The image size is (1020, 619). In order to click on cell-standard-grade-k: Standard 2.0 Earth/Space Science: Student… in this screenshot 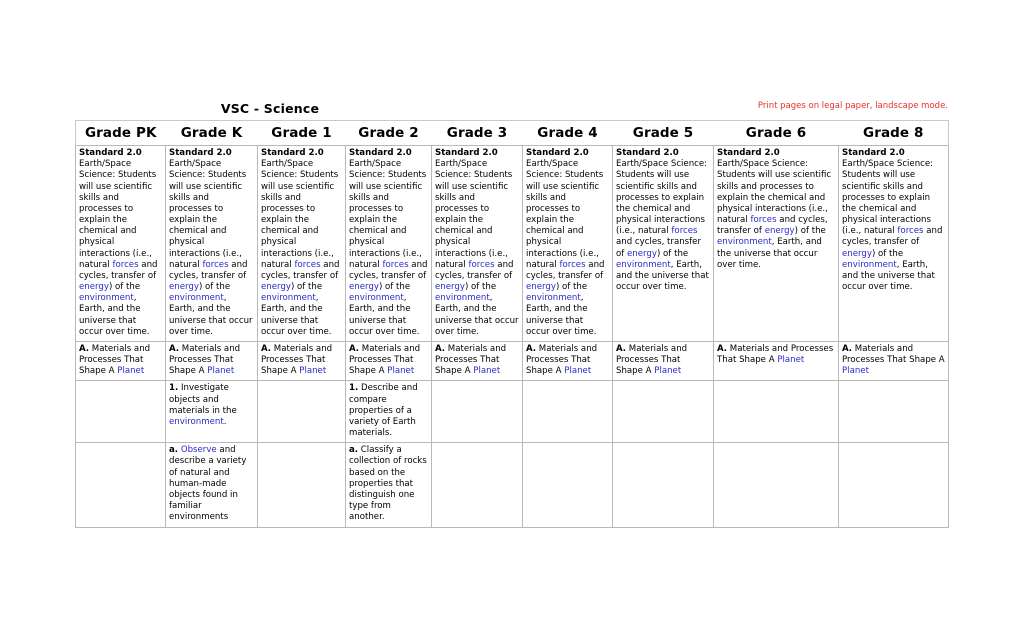, I will do `click(211, 243)`.